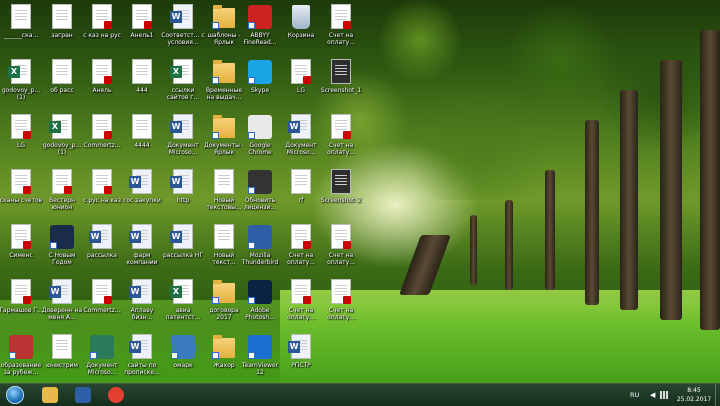 Image resolution: width=720 pixels, height=406 pixels. Describe the element at coordinates (102, 29) in the screenshot. I see `desktop-icon: с каз на рус` at that location.